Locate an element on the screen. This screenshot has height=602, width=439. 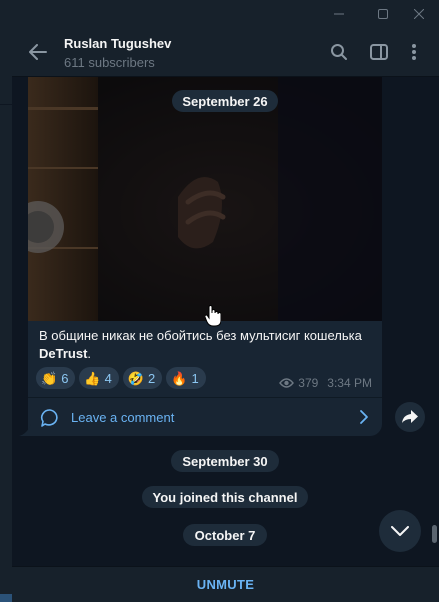
joined-service-message: You joined this channel is located at coordinates (225, 497).